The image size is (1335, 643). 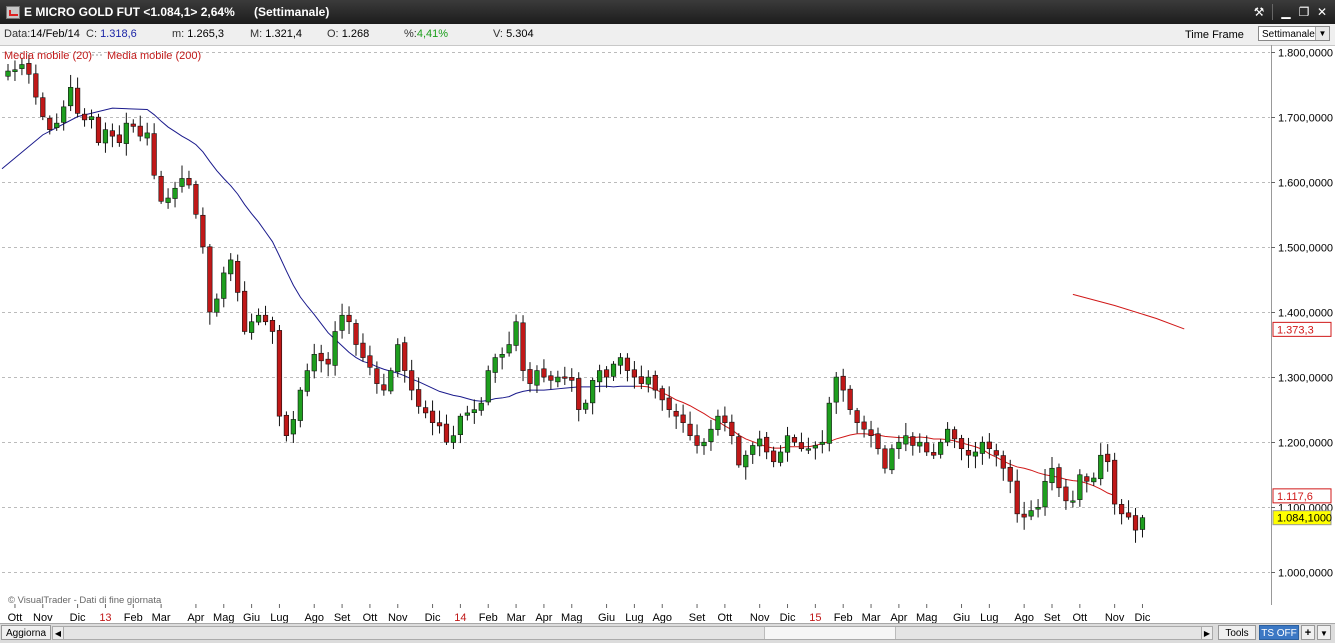 What do you see at coordinates (1259, 12) in the screenshot?
I see `tool-icon: ⚒` at bounding box center [1259, 12].